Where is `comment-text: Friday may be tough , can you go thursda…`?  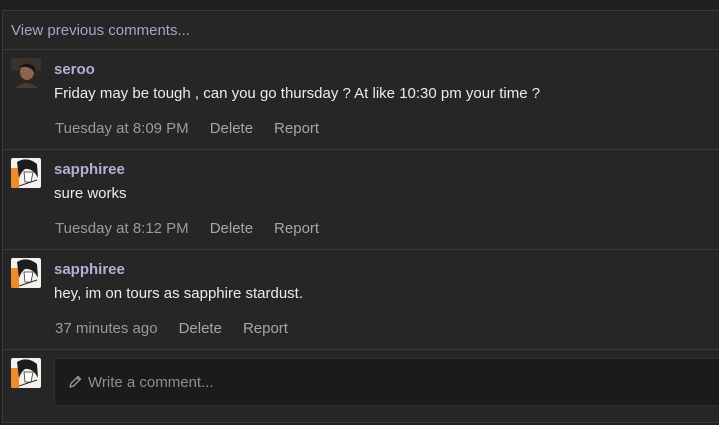 comment-text: Friday may be tough , can you go thursda… is located at coordinates (297, 93).